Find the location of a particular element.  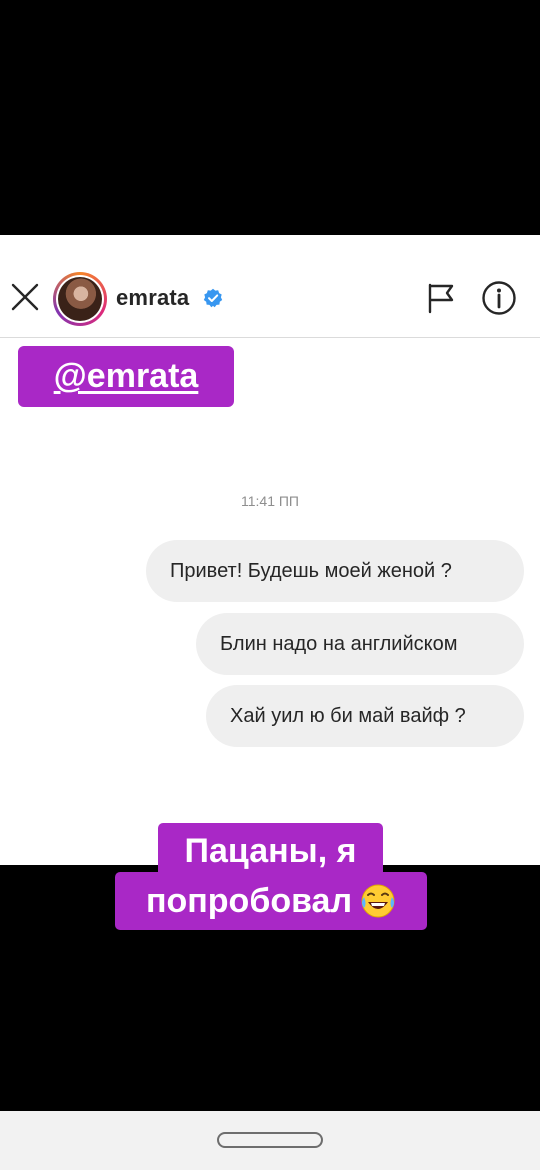

info-icon is located at coordinates (499, 298).